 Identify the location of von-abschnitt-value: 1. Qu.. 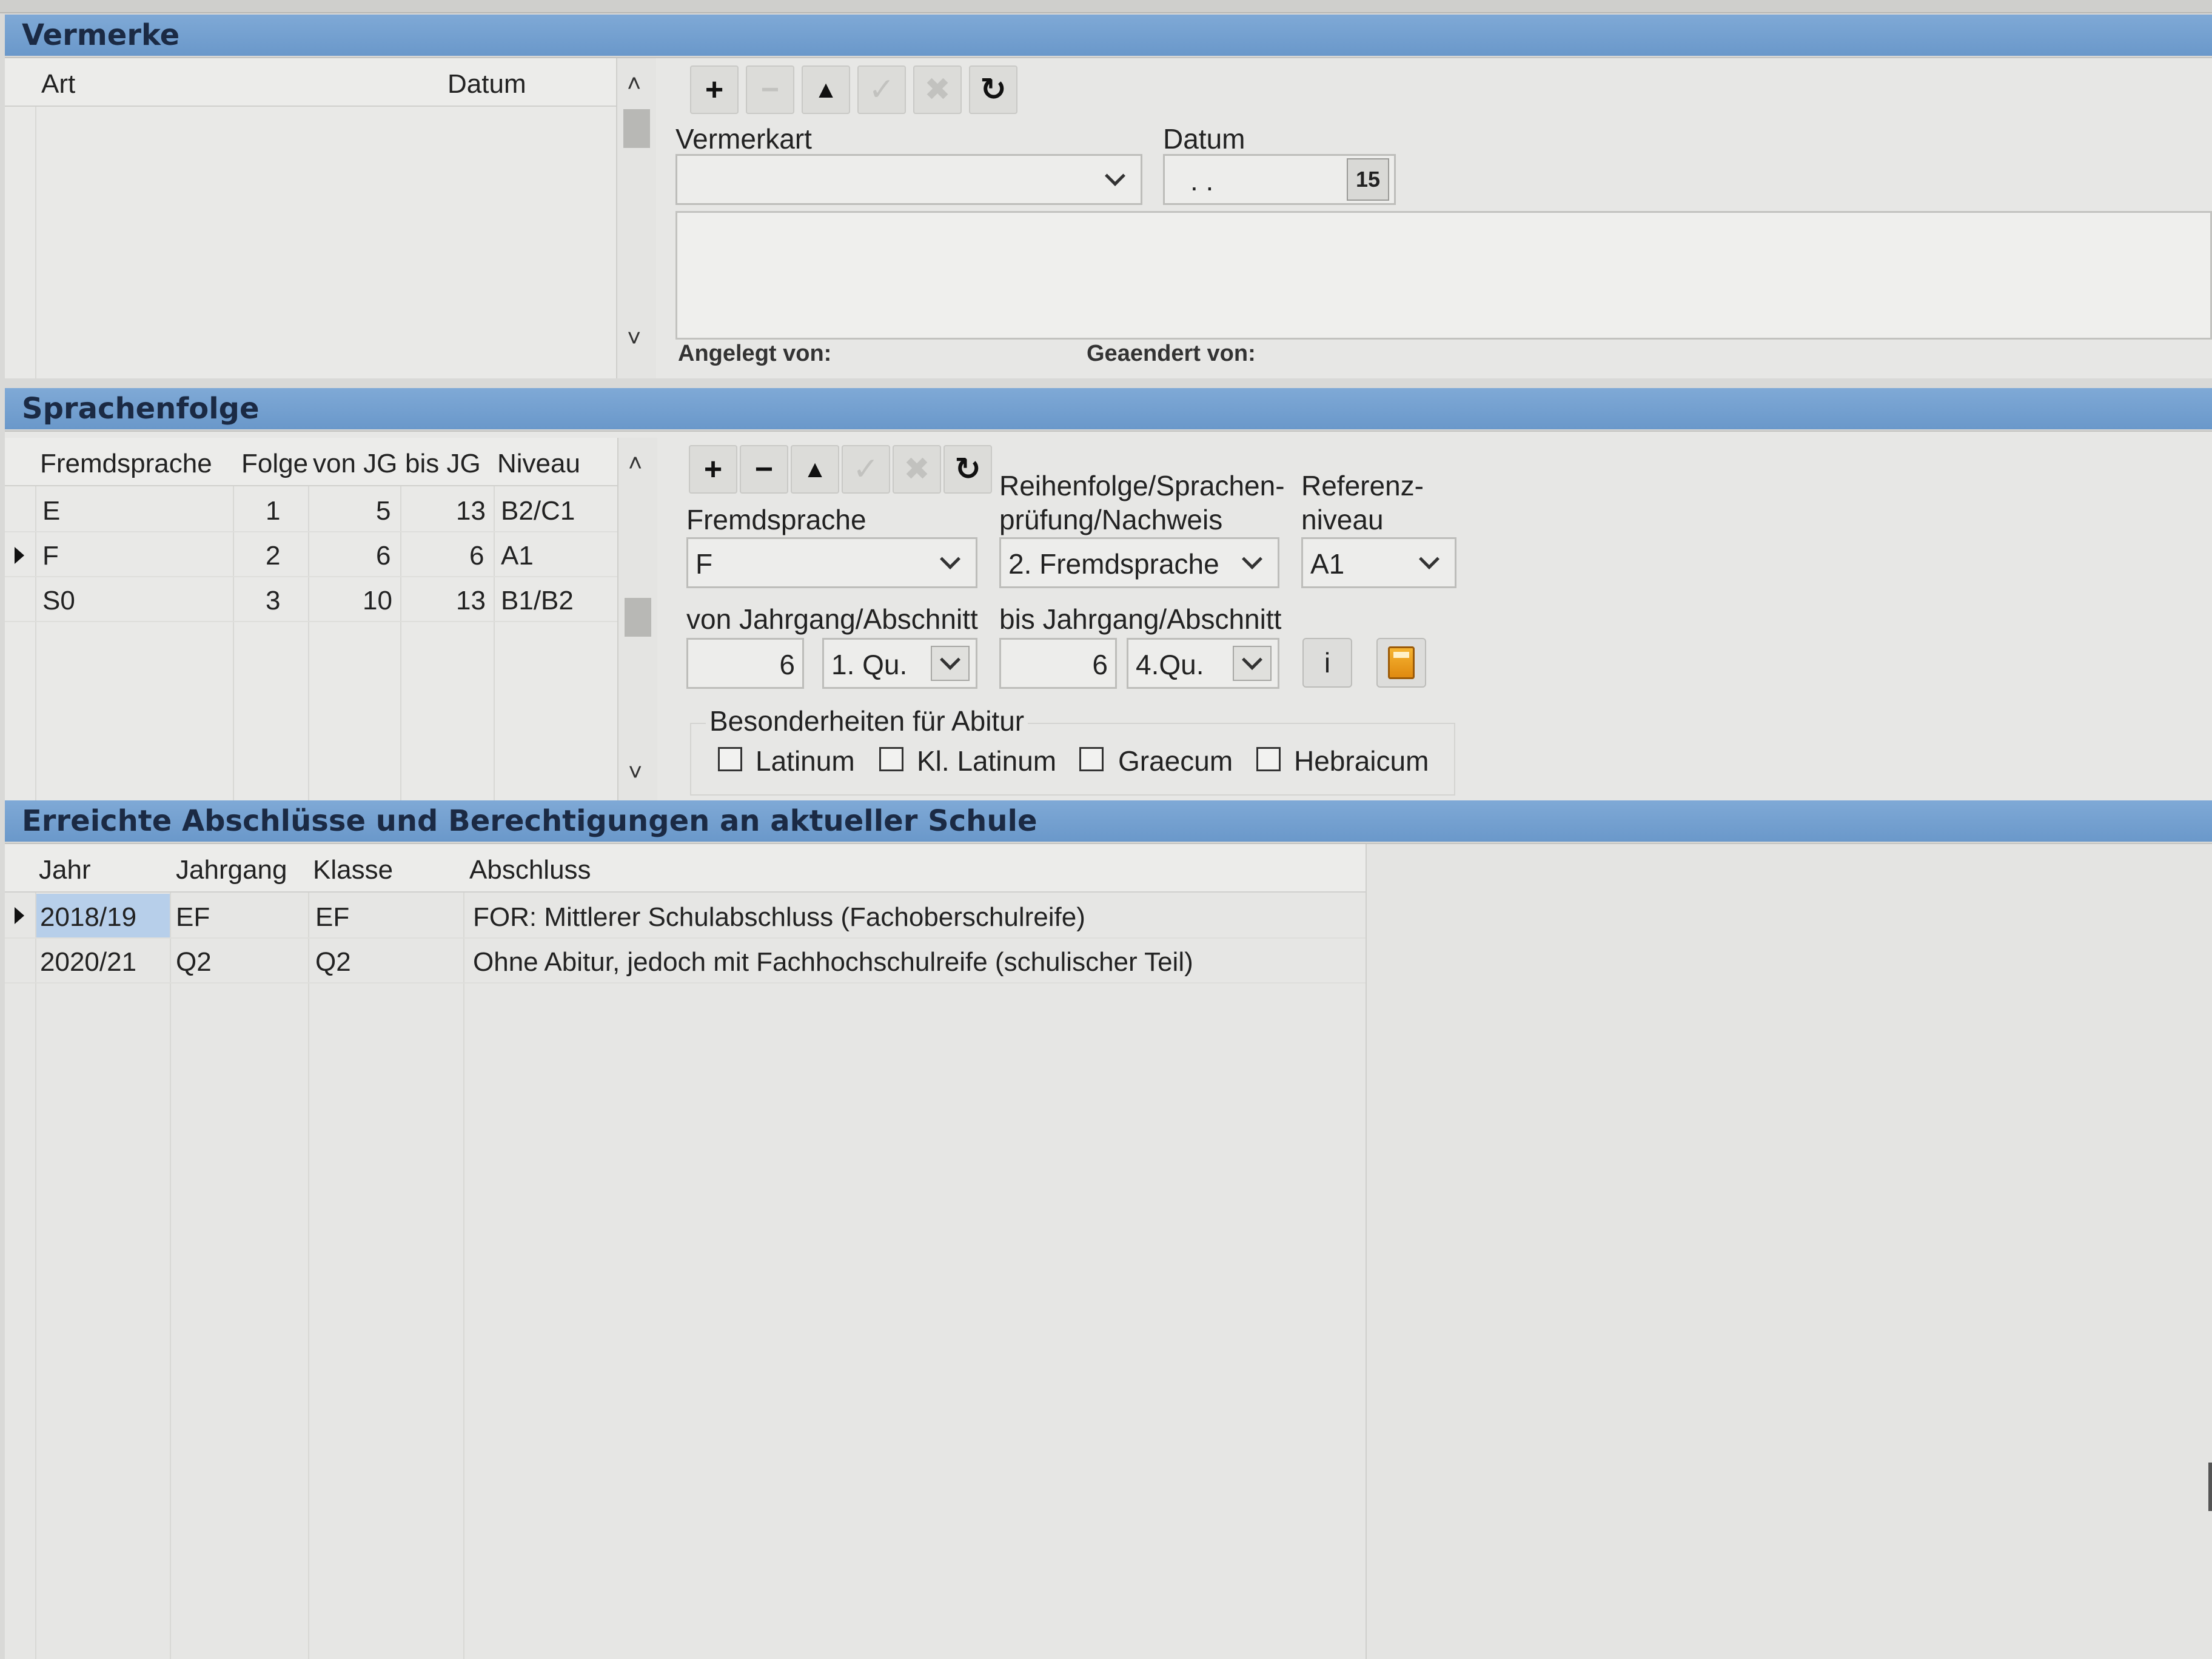
(870, 664).